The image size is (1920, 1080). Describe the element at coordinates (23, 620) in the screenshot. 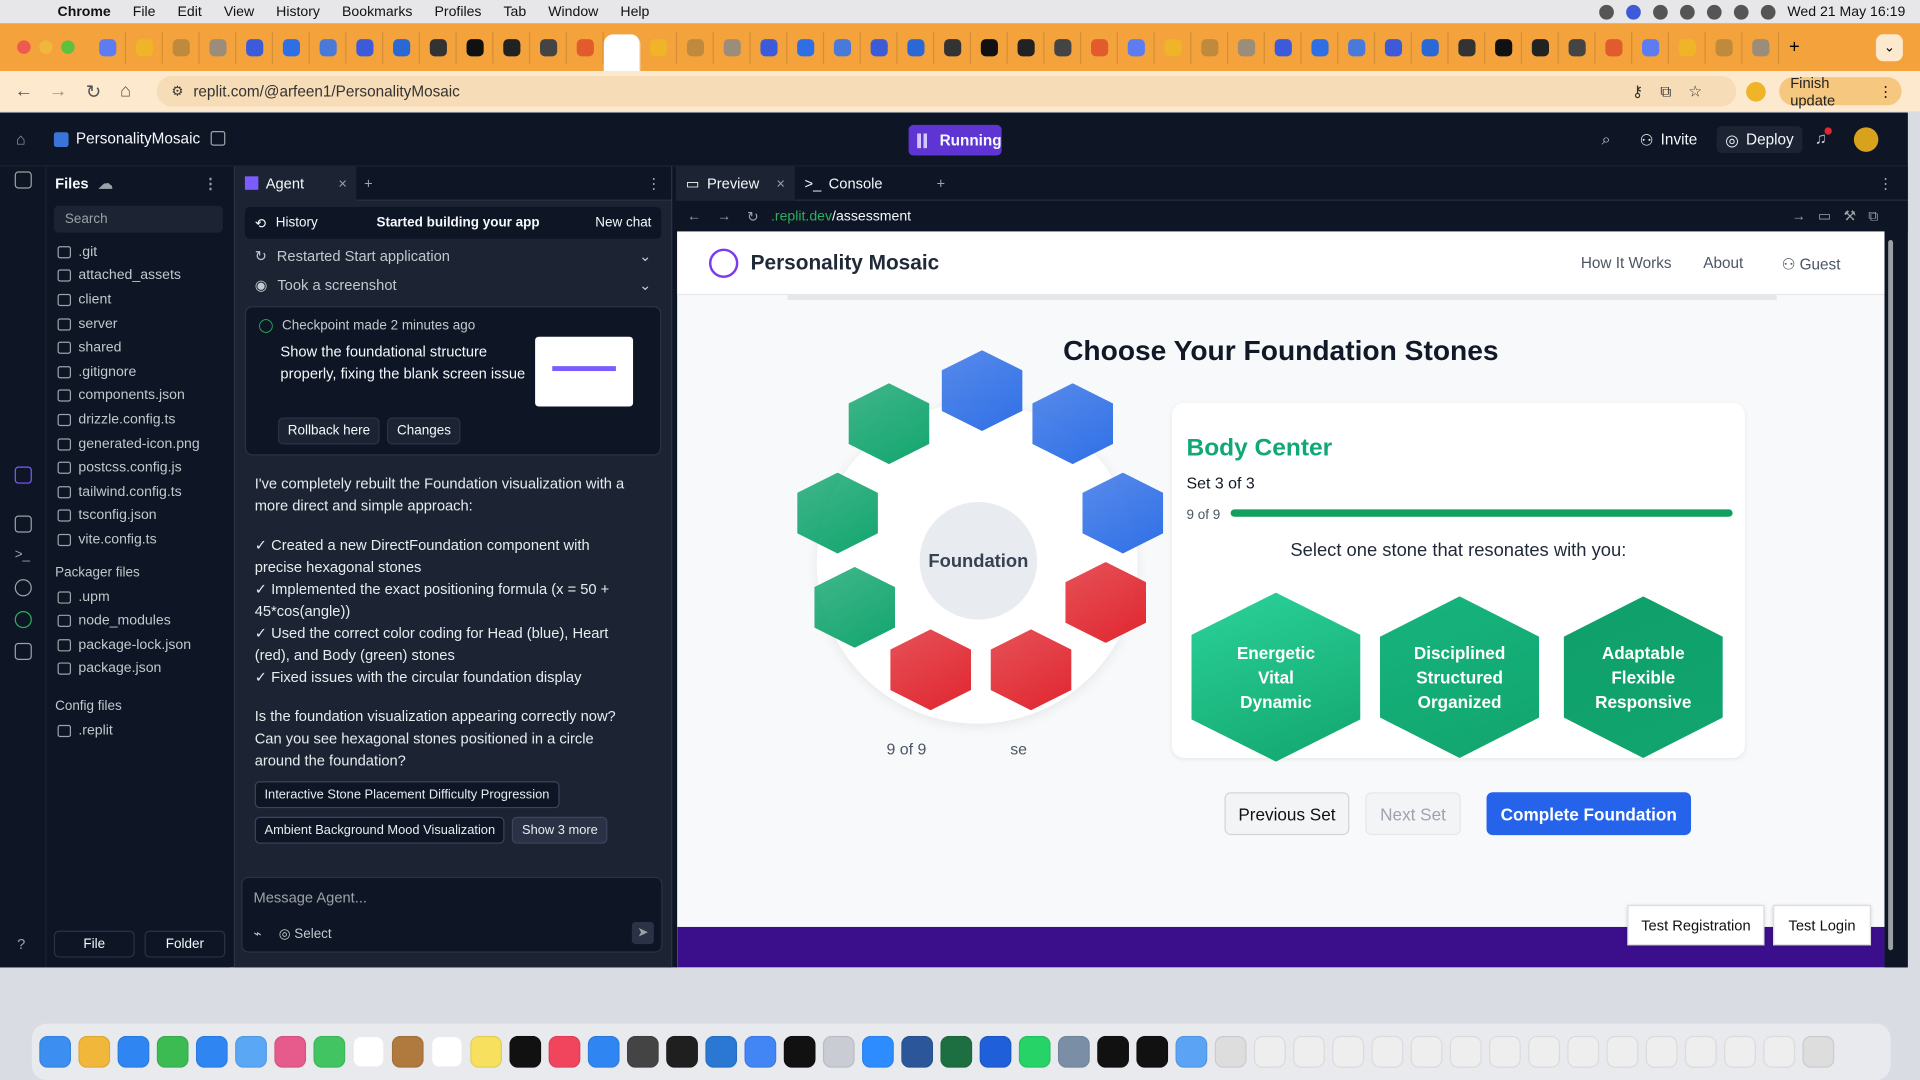

I see `secrets-icon` at that location.